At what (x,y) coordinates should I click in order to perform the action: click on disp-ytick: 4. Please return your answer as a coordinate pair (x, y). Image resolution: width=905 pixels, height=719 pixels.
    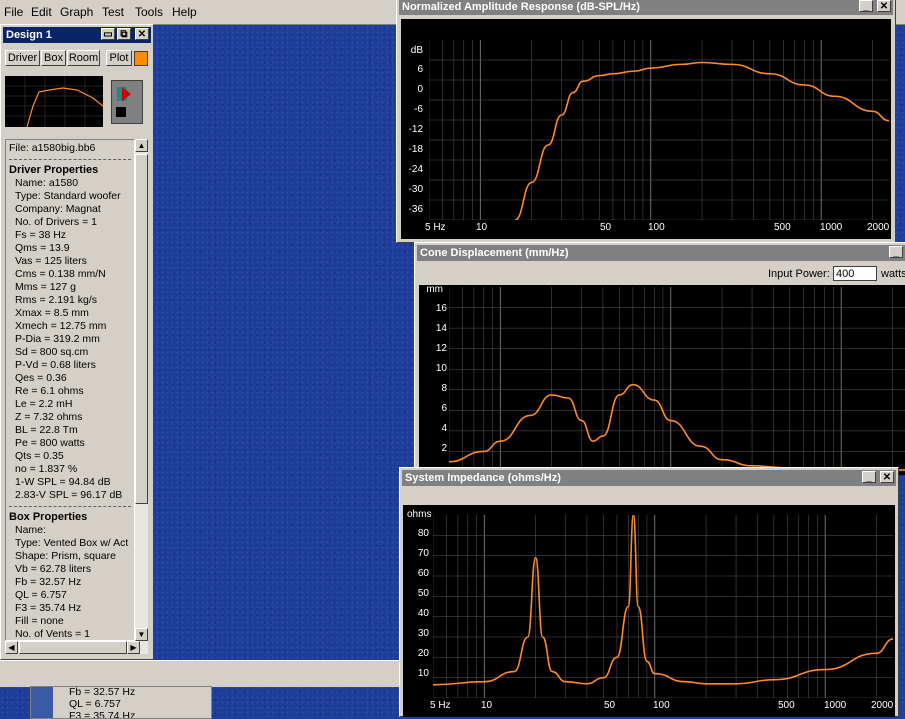
    Looking at the image, I should click on (444, 428).